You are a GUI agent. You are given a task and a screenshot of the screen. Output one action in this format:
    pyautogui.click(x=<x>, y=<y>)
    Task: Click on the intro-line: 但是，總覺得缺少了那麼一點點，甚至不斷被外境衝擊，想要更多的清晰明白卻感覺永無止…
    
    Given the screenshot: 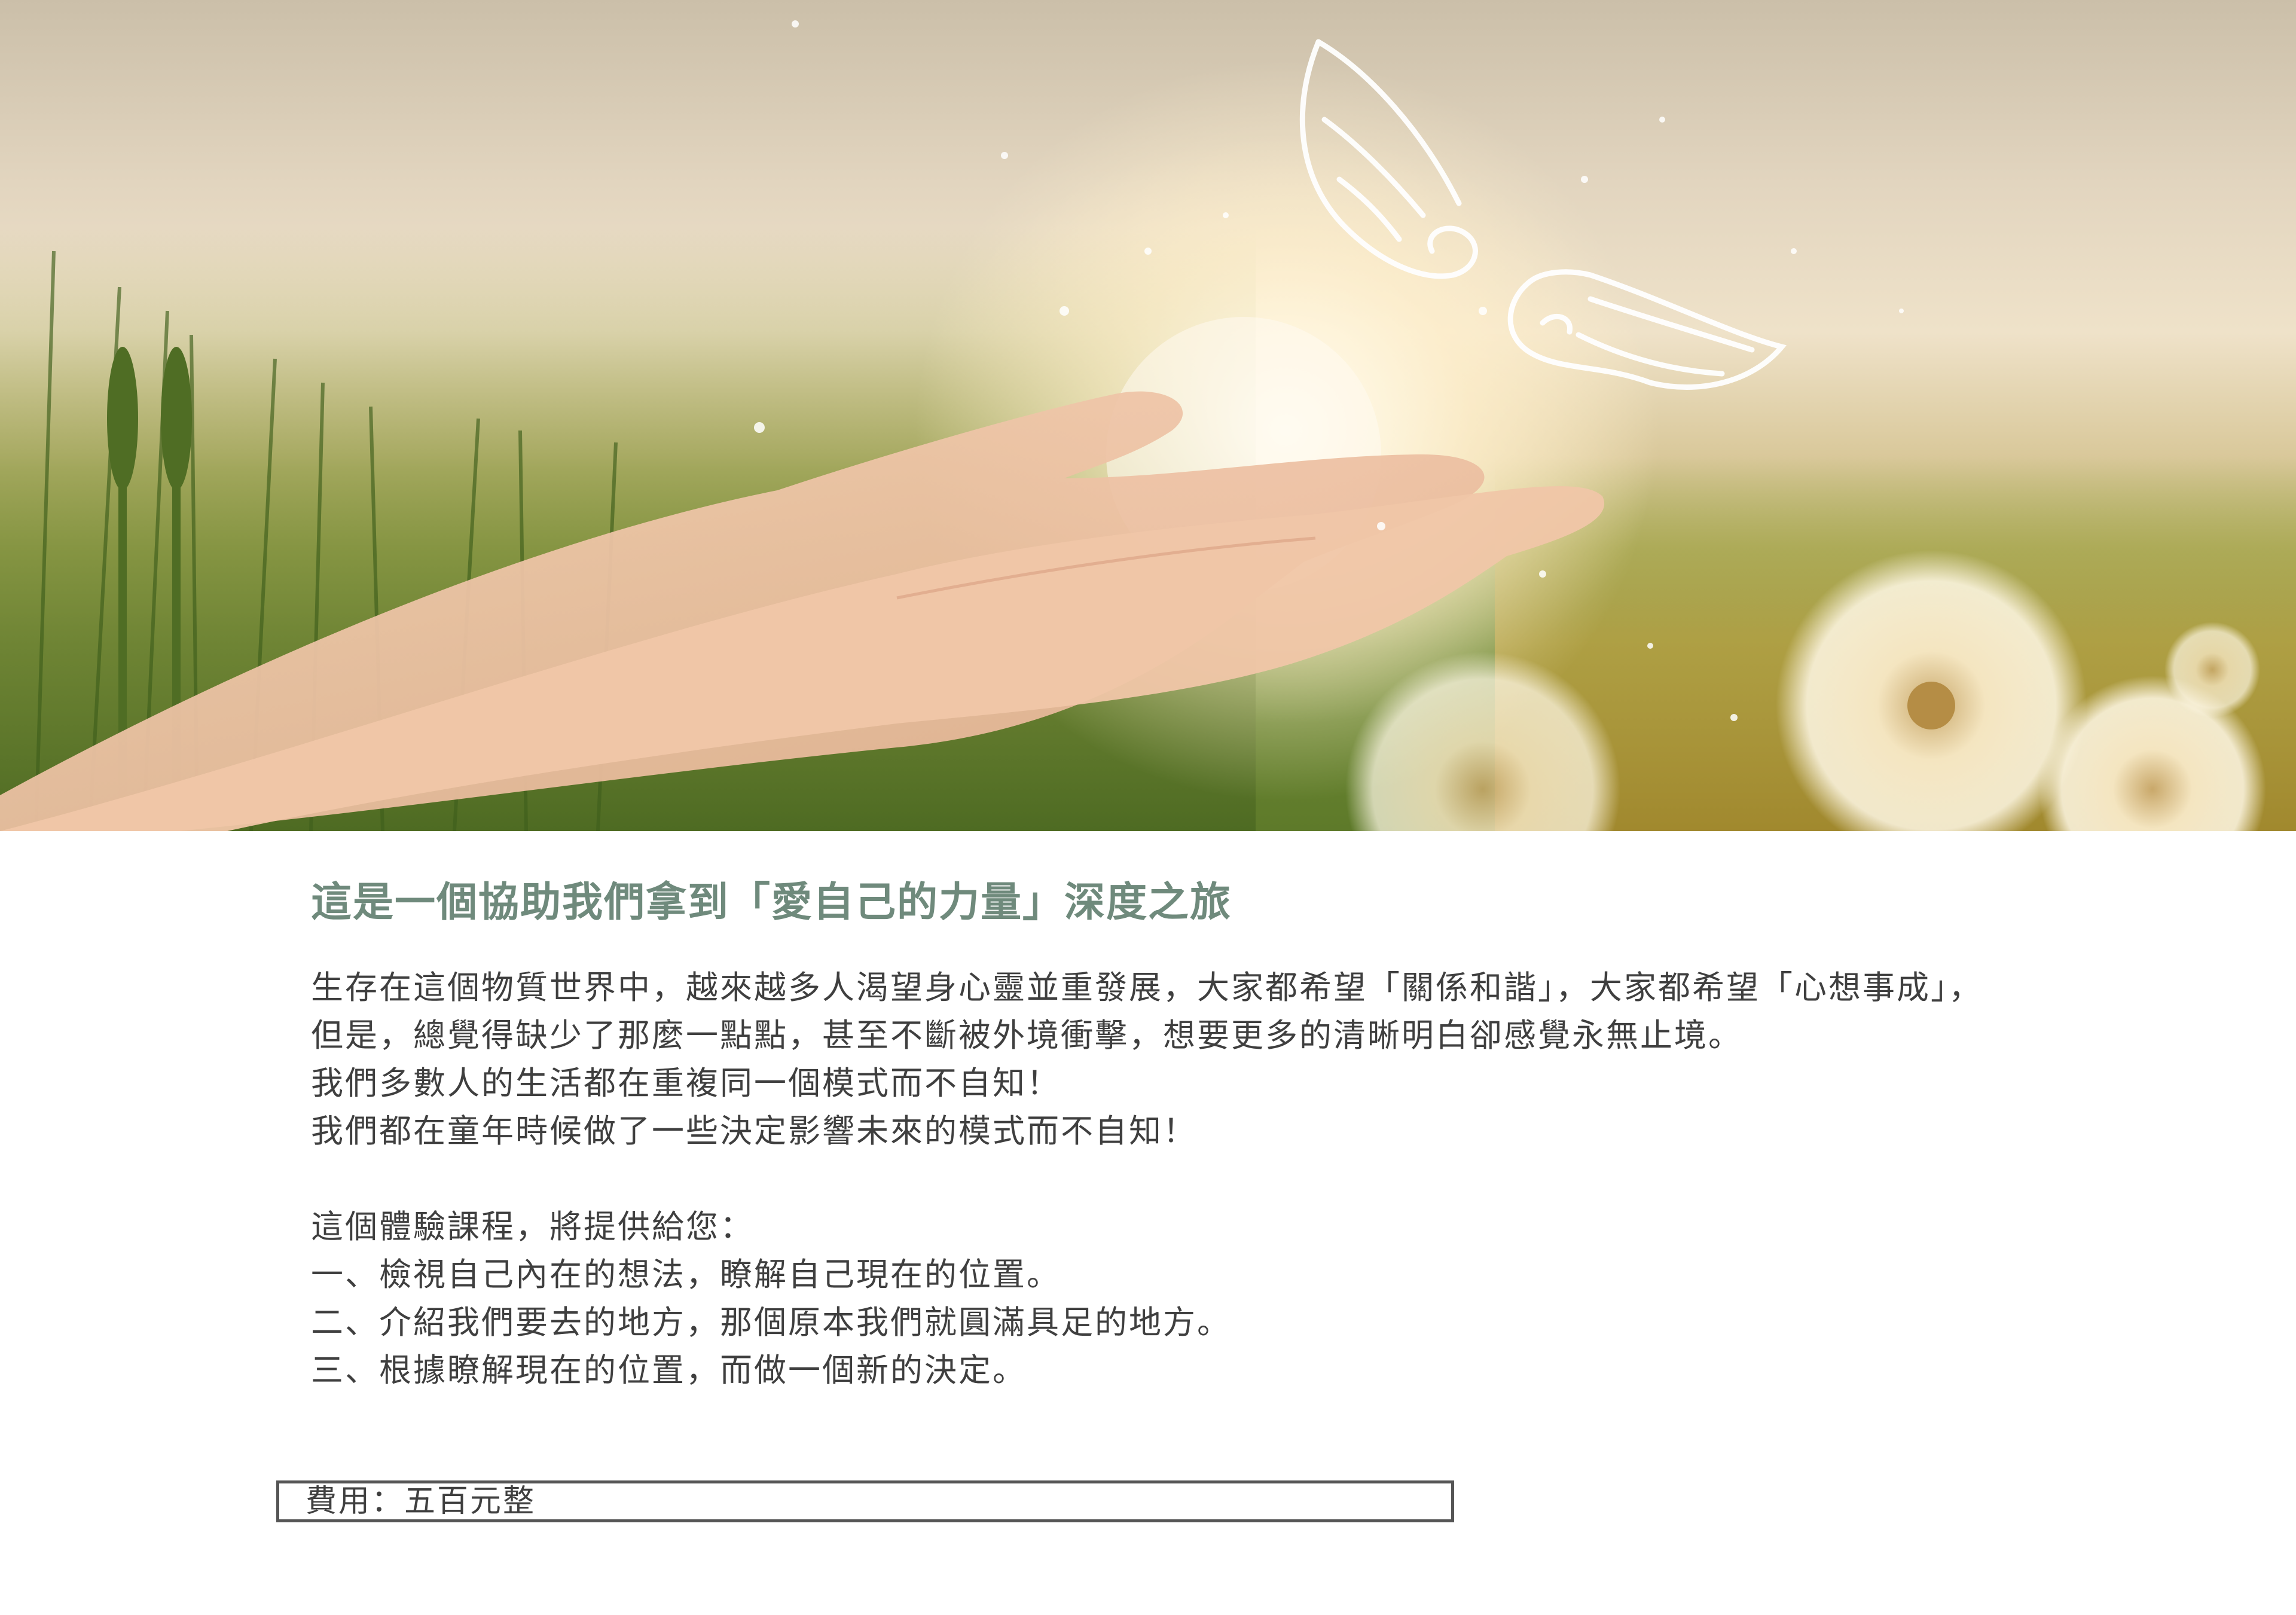 What is the action you would take?
    pyautogui.click(x=1026, y=1035)
    